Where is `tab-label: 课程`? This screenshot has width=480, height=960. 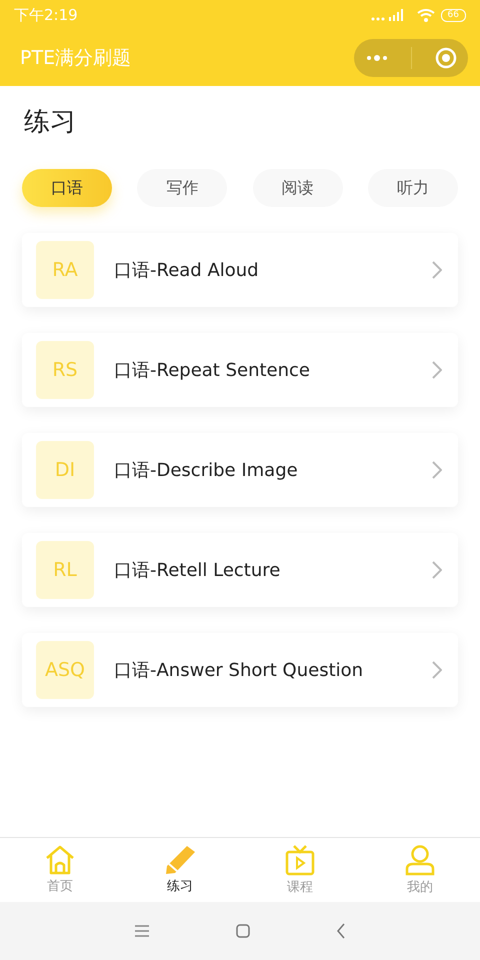 tab-label: 课程 is located at coordinates (300, 887).